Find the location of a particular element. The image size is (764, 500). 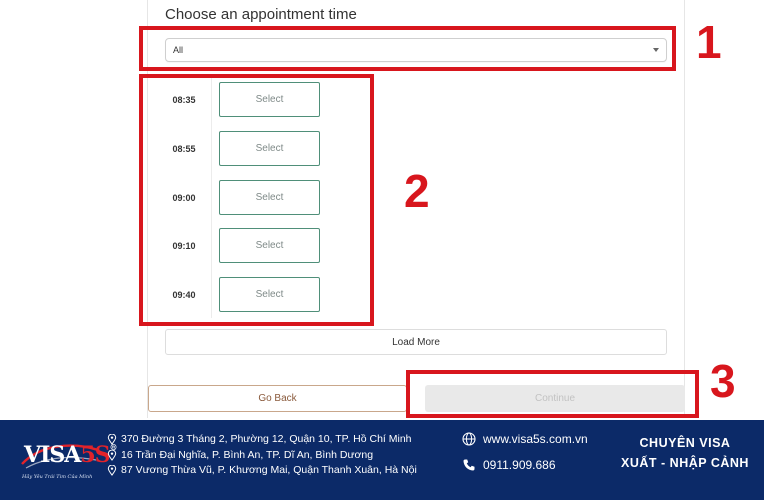

visa5s-logo: VISA5S® Hãy Yêu Trái Tim Của Mình is located at coordinates (66, 460).